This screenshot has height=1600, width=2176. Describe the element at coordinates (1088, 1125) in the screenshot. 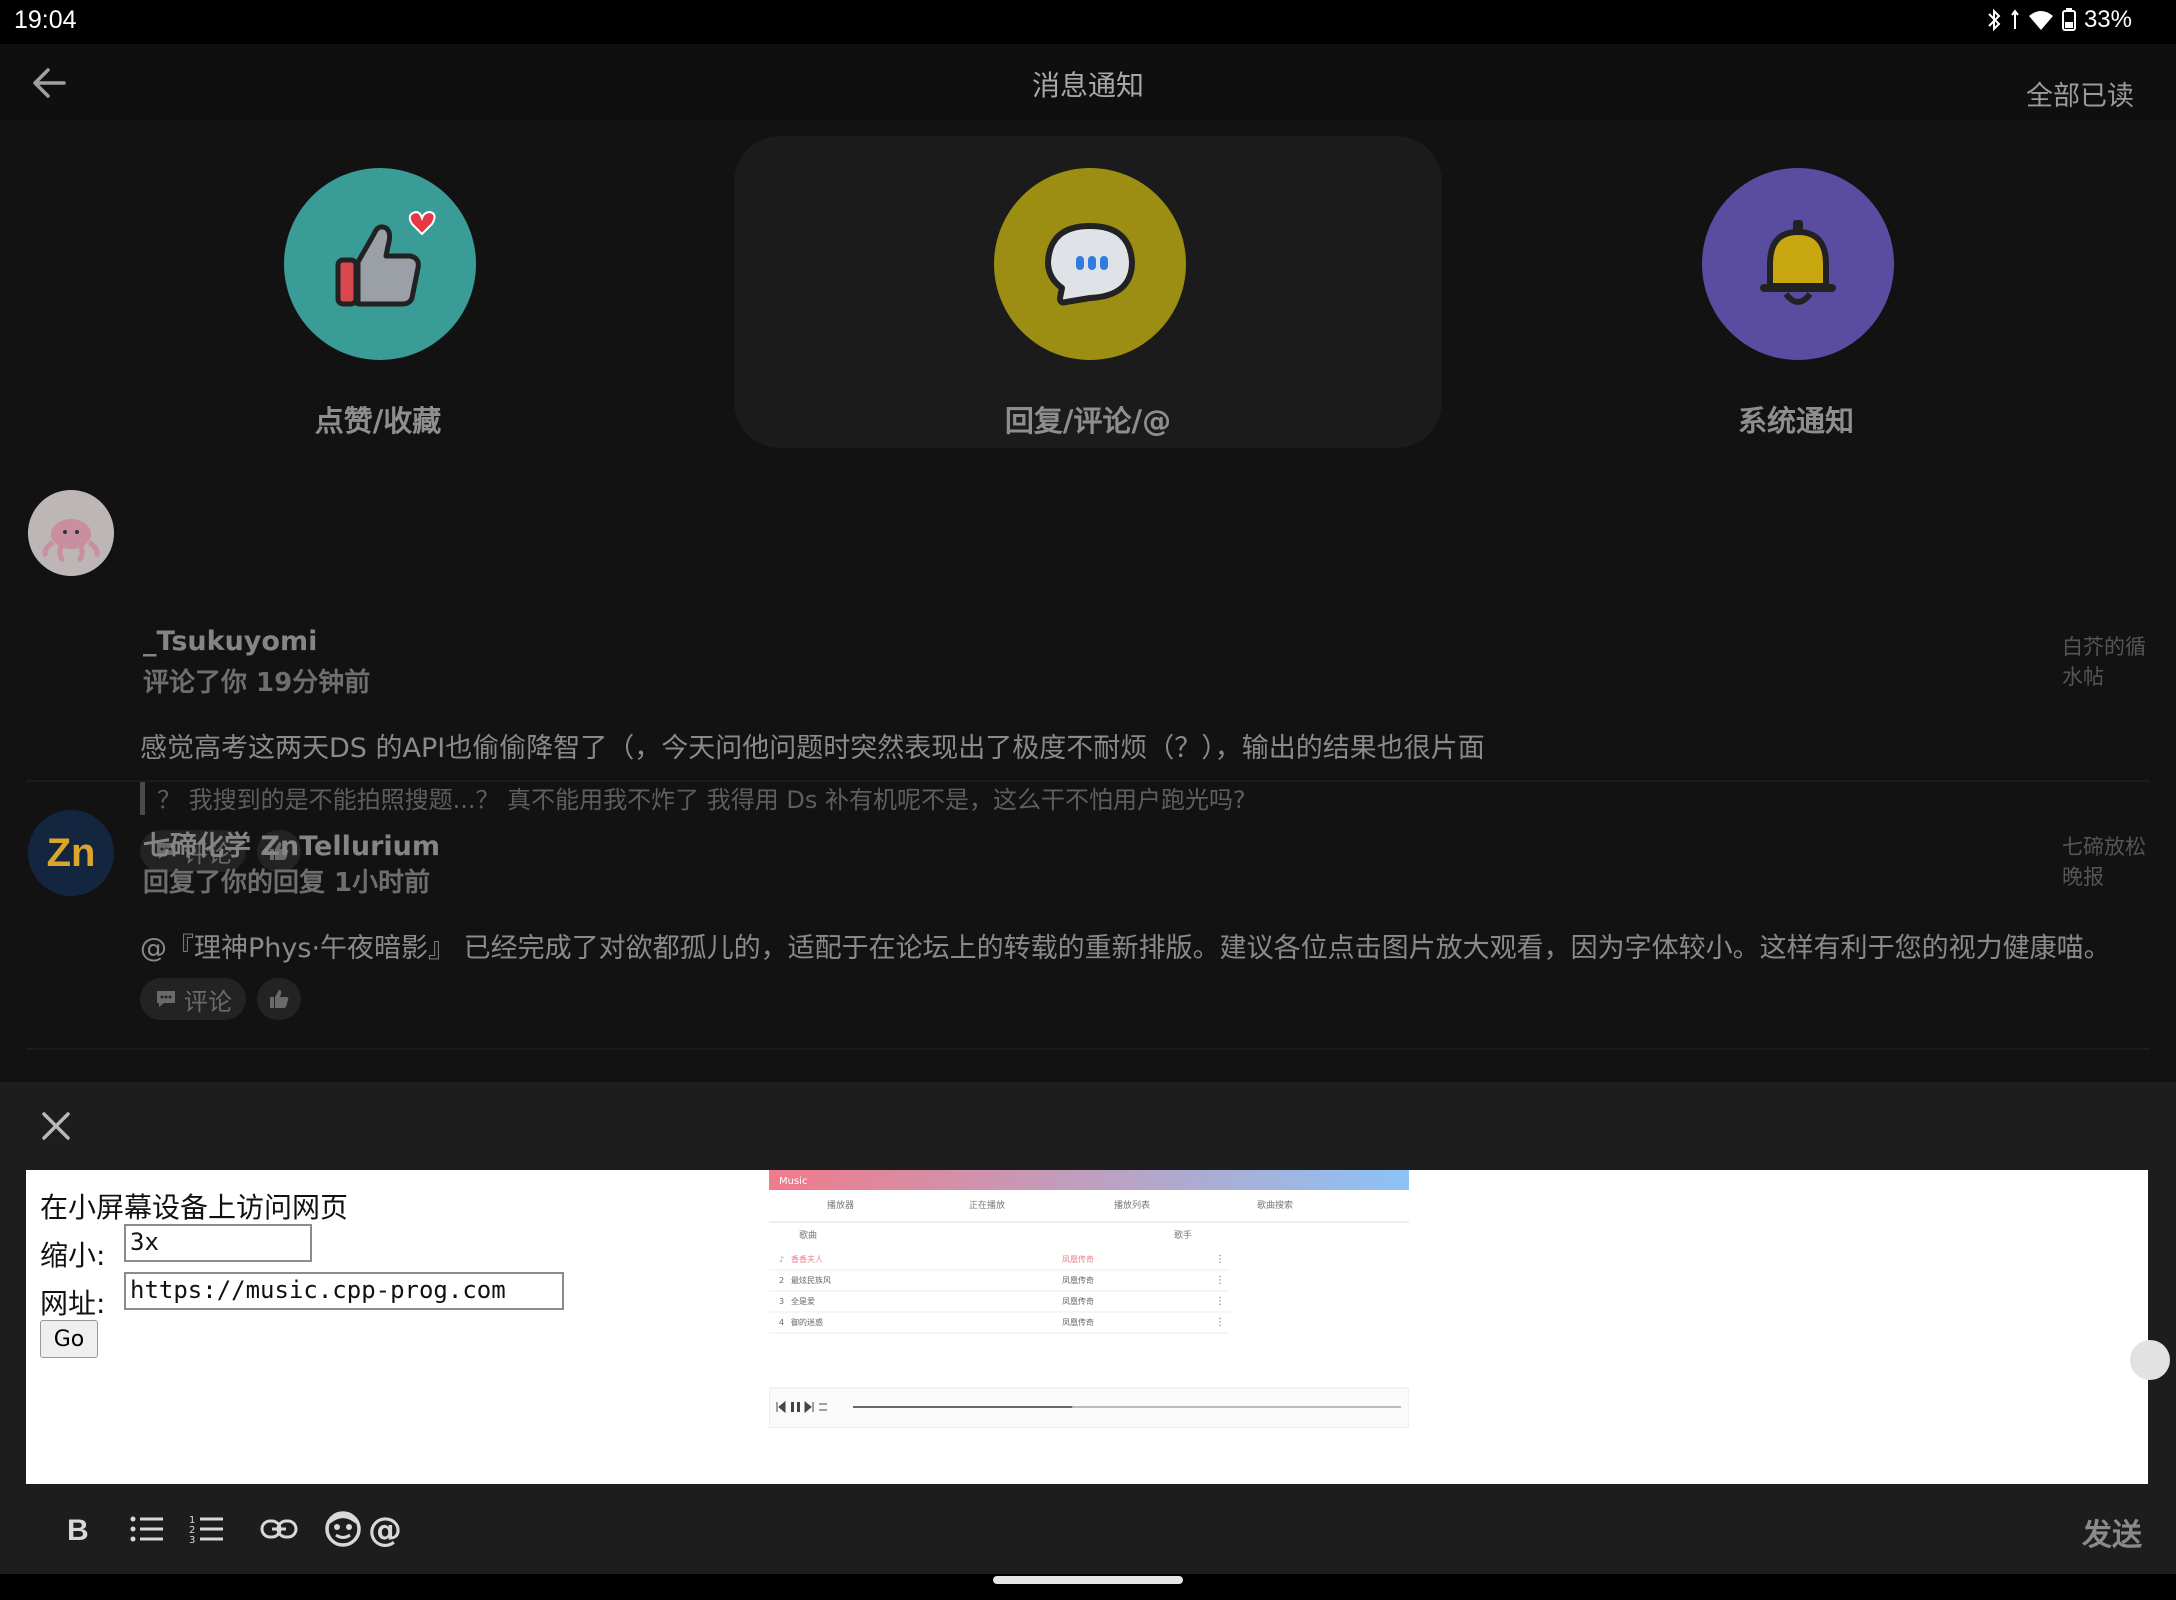

I see `compose-header` at that location.